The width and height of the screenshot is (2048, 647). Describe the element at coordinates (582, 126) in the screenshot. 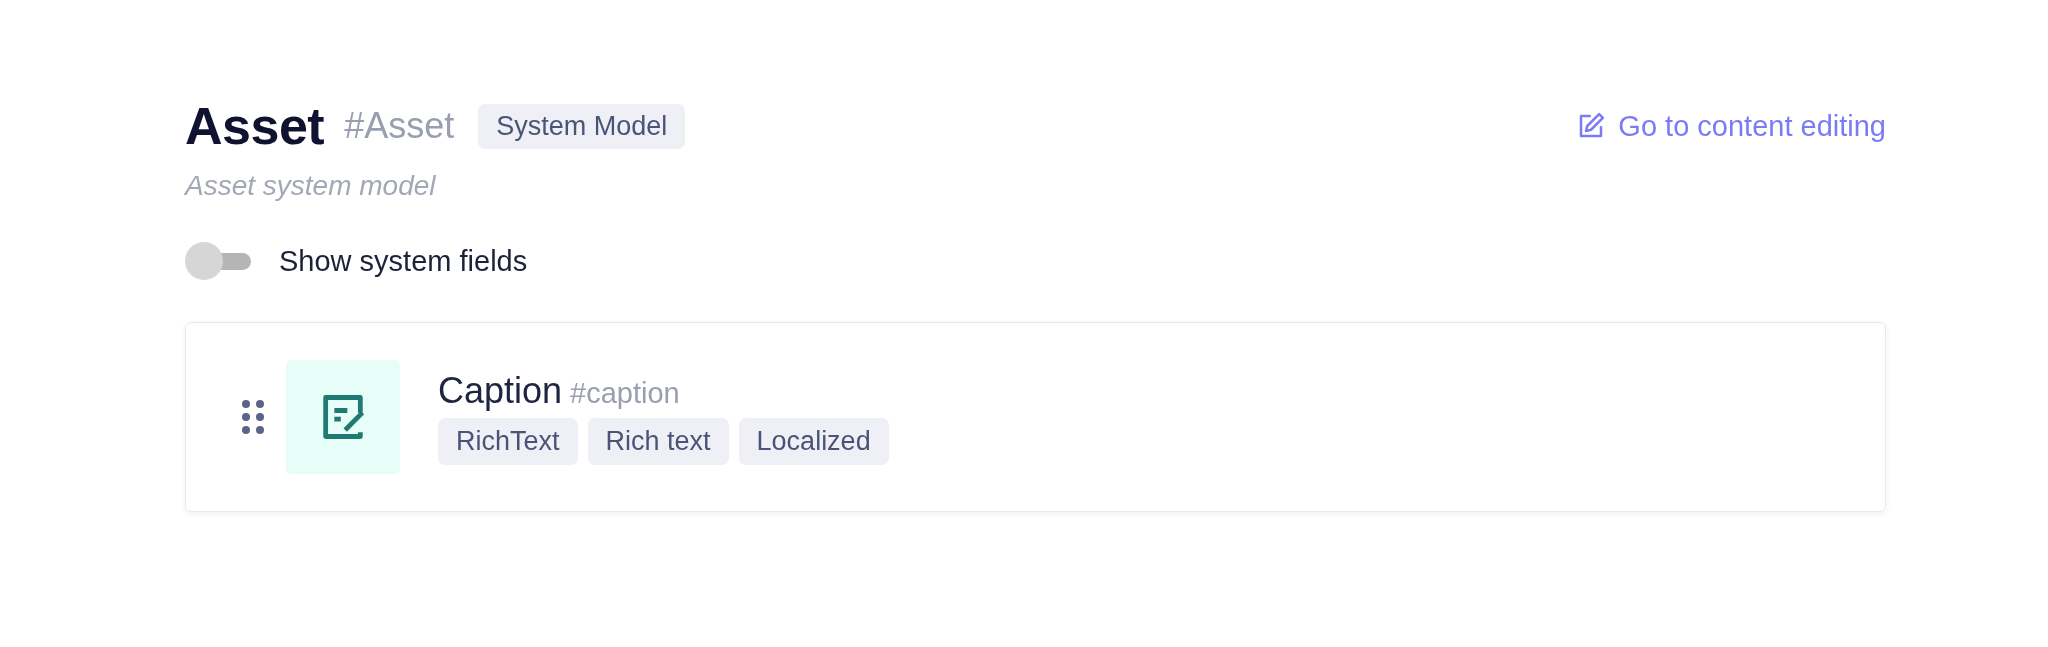

I see `model-badge: System Model` at that location.